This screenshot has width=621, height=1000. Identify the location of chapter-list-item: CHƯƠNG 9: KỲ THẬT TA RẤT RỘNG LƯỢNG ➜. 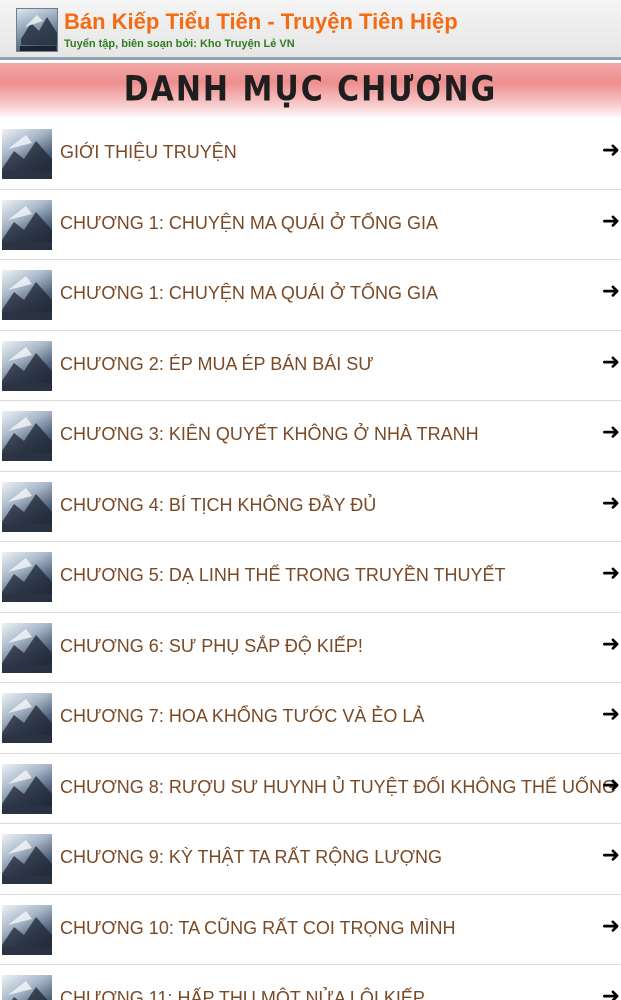
(310, 859).